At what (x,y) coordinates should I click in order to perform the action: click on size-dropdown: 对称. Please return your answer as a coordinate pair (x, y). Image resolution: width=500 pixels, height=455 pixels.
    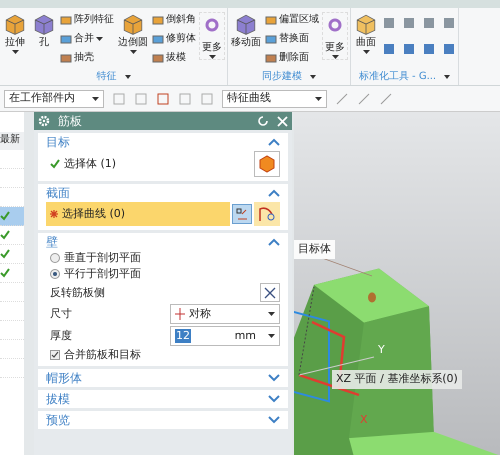
    Looking at the image, I should click on (225, 314).